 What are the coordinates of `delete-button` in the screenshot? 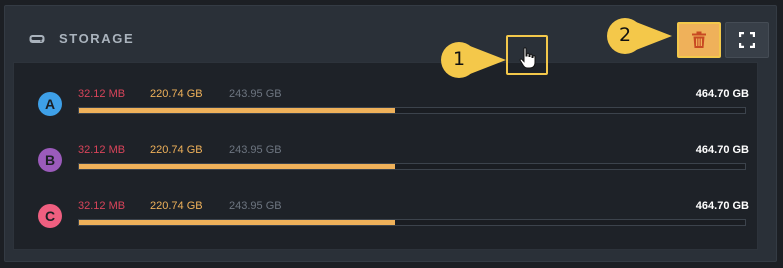 It's located at (699, 40).